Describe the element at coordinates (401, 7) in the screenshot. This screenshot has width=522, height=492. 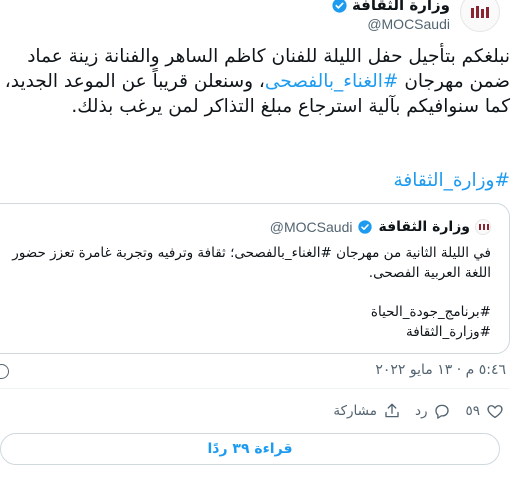
I see `author-name: وزارة الثقافة` at that location.